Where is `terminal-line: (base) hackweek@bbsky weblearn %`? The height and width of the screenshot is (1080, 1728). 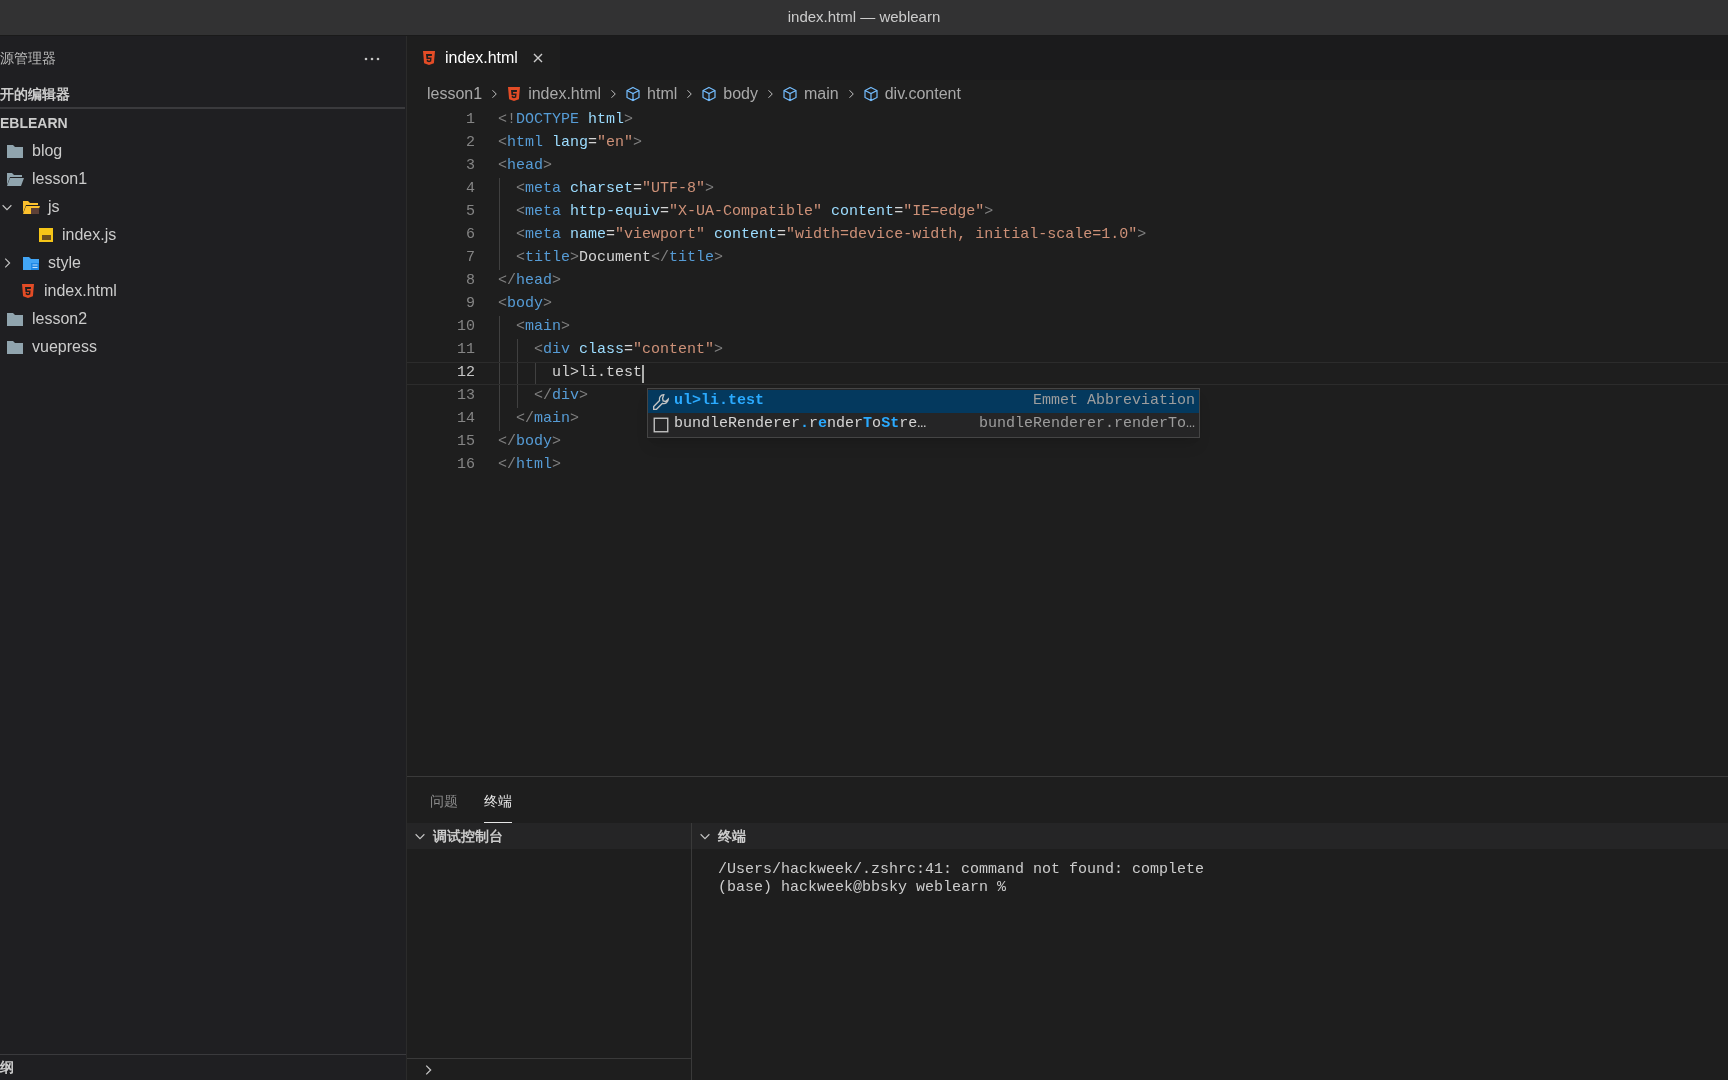
terminal-line: (base) hackweek@bbsky weblearn % is located at coordinates (863, 888).